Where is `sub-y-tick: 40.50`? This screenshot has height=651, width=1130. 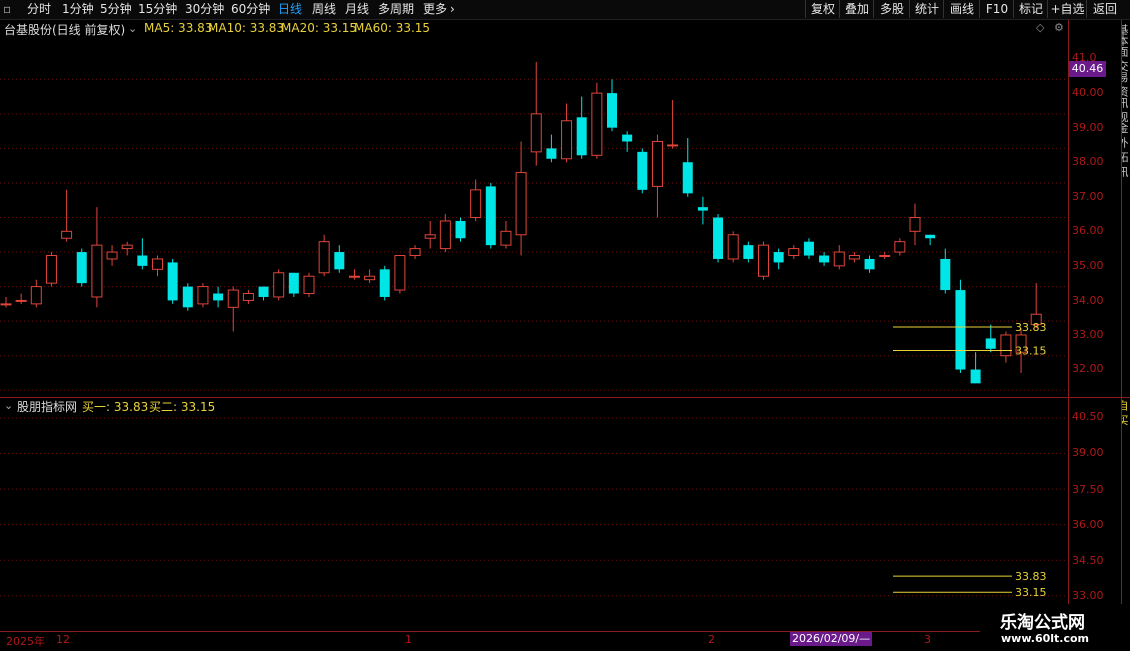 sub-y-tick: 40.50 is located at coordinates (1088, 416).